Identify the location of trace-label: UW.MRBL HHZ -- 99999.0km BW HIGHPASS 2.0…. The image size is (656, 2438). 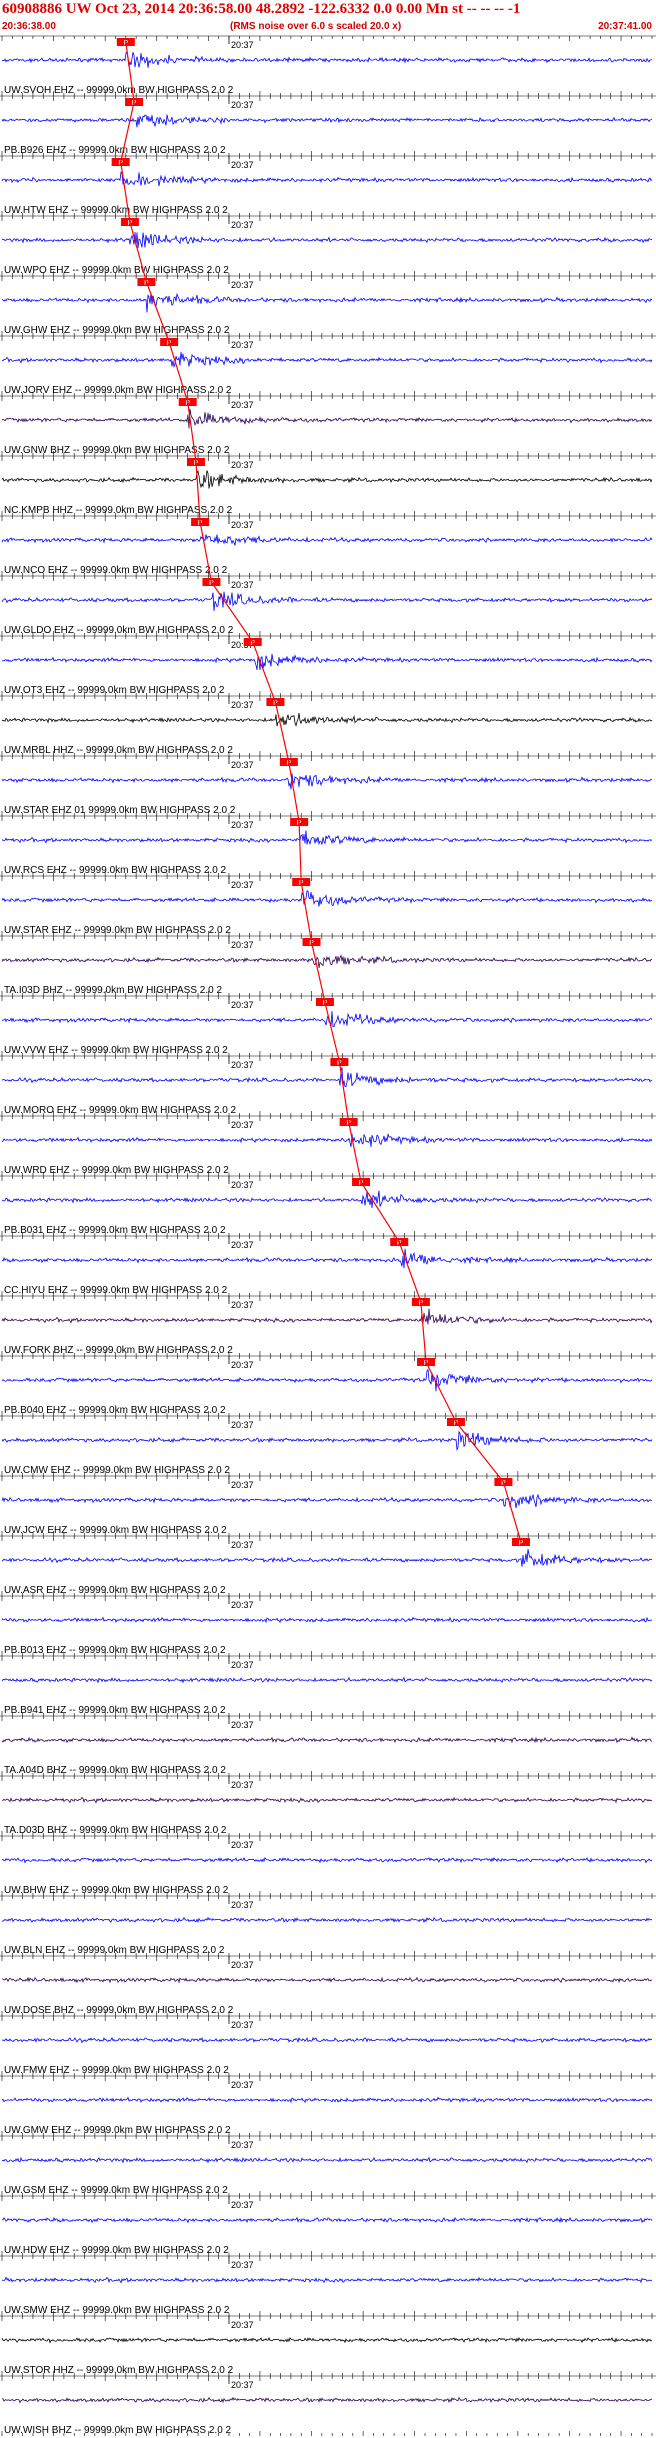
(118, 750).